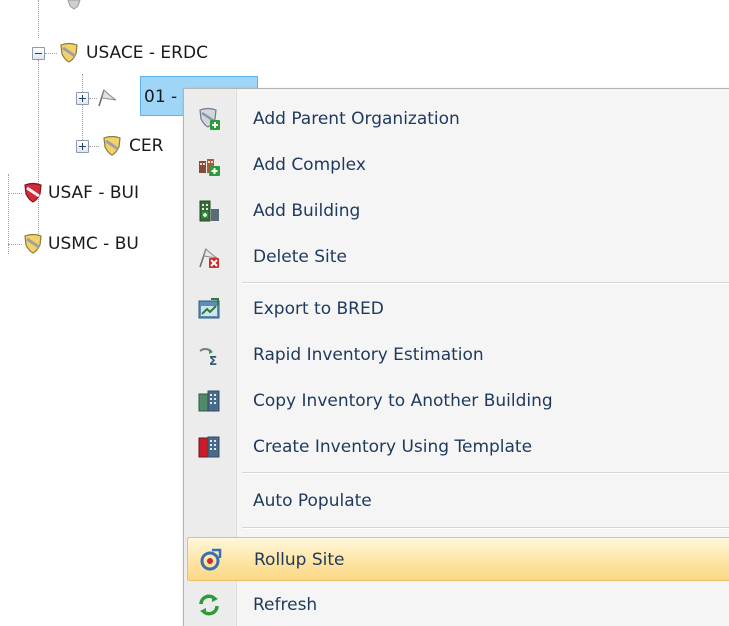  What do you see at coordinates (209, 308) in the screenshot?
I see `export-icon` at bounding box center [209, 308].